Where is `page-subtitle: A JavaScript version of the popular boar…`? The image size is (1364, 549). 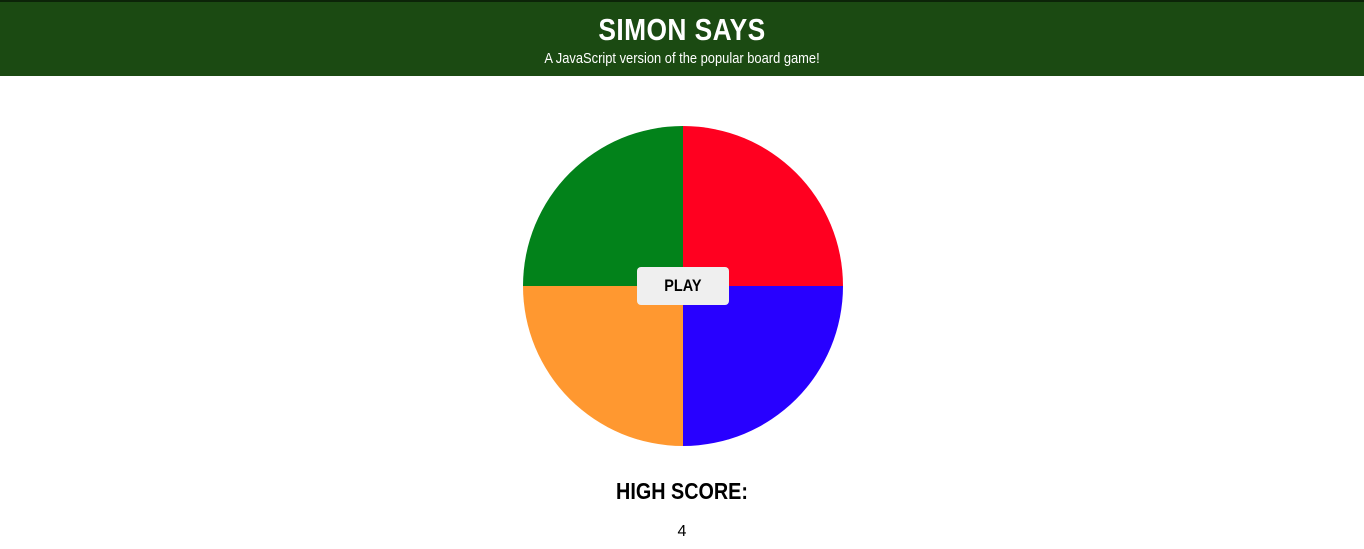 page-subtitle: A JavaScript version of the popular boar… is located at coordinates (682, 58).